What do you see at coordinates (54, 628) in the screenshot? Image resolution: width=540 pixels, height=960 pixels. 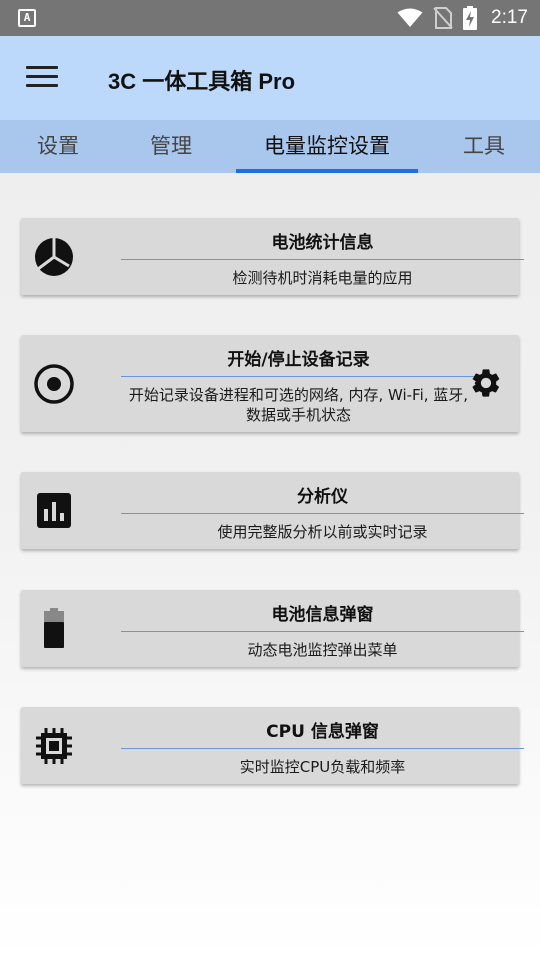 I see `battery-icon` at bounding box center [54, 628].